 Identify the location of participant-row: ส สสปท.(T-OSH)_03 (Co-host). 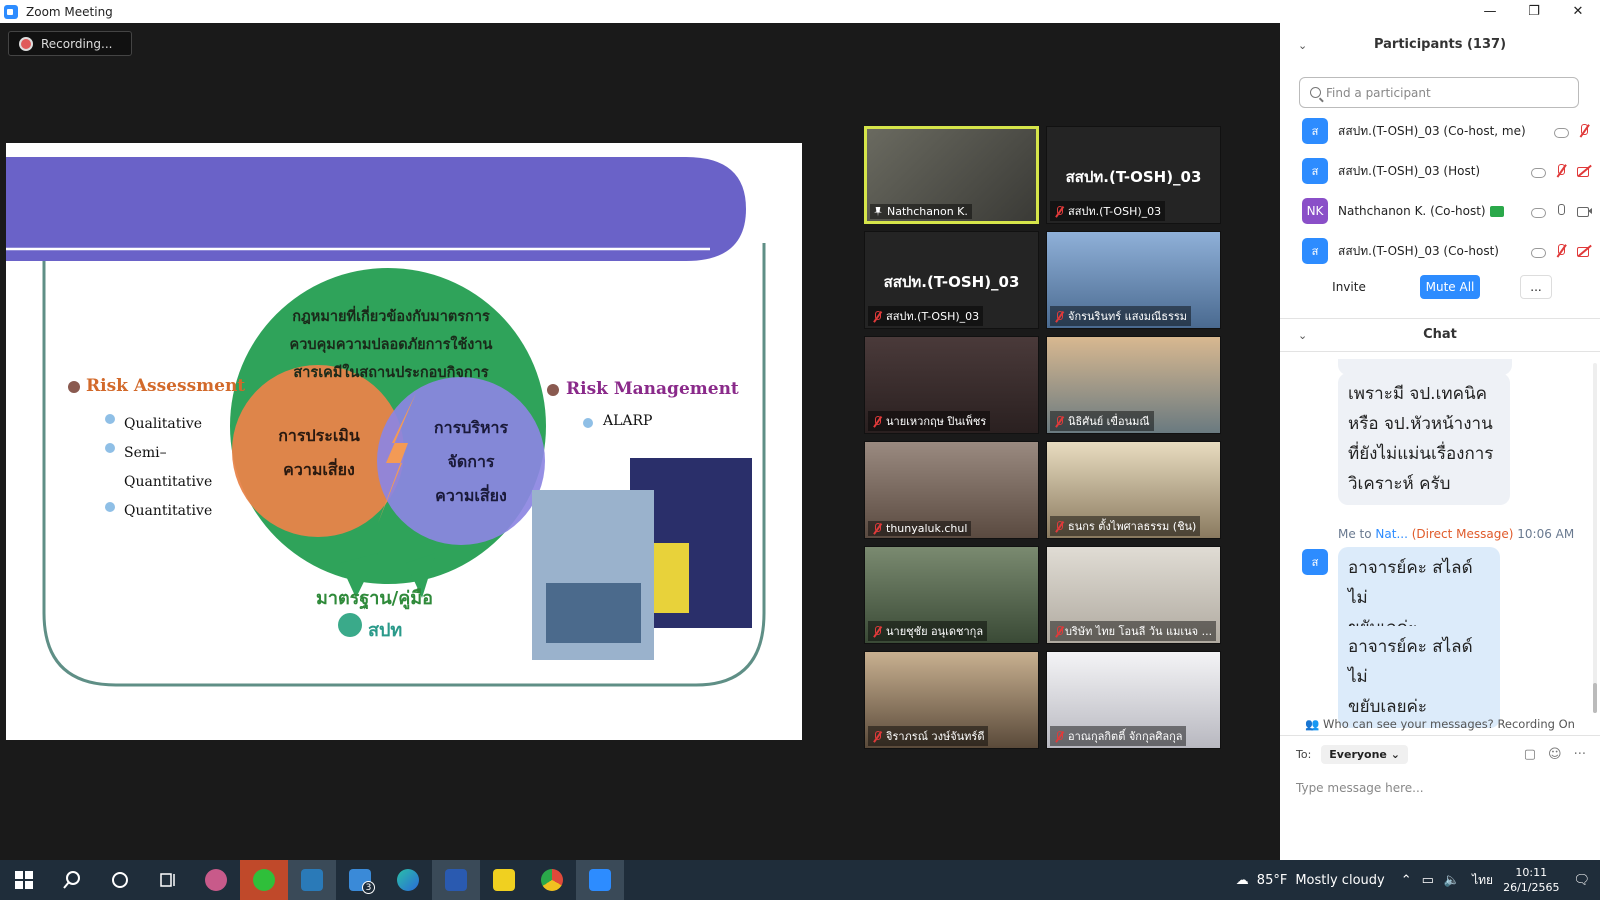
(1447, 251).